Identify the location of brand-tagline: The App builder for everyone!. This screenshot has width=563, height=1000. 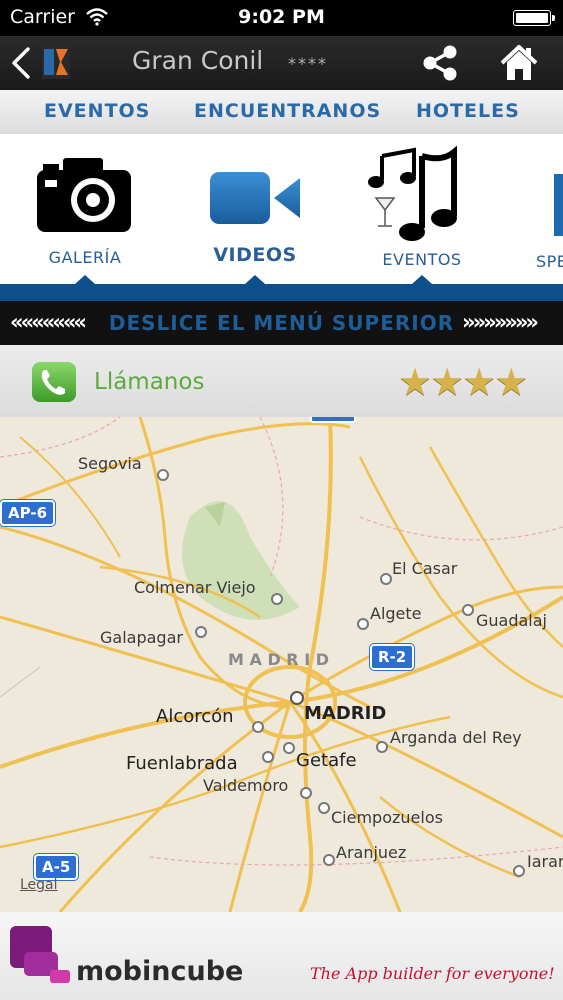
(432, 973).